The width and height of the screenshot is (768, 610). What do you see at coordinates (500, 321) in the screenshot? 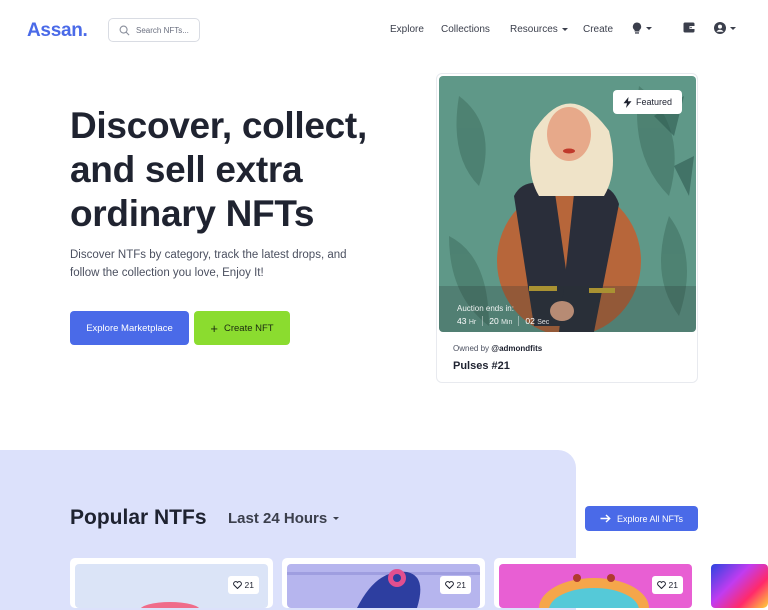
I see `auction-minutes: 20 Min` at bounding box center [500, 321].